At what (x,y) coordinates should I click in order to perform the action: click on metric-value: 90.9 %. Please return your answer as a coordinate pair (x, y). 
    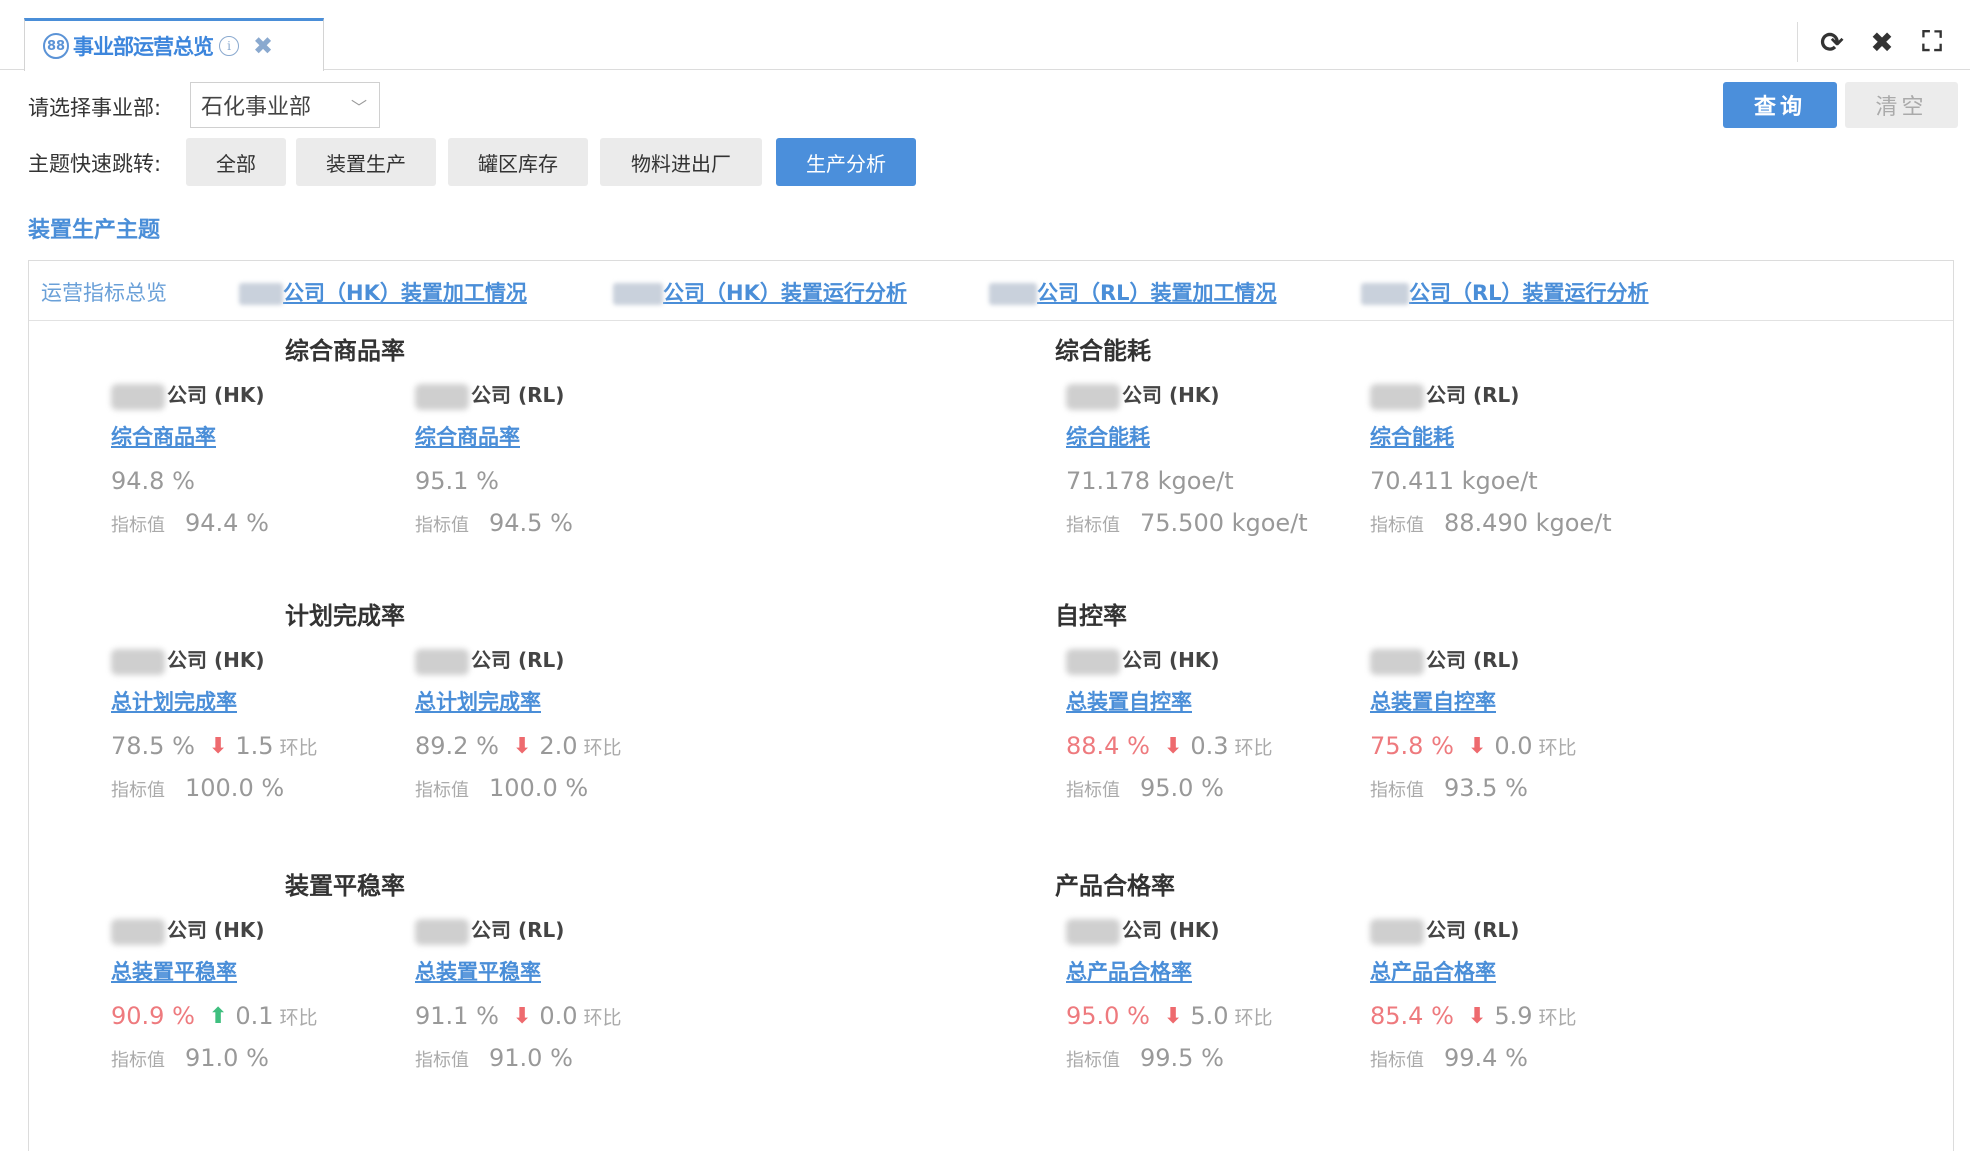
    Looking at the image, I should click on (153, 1016).